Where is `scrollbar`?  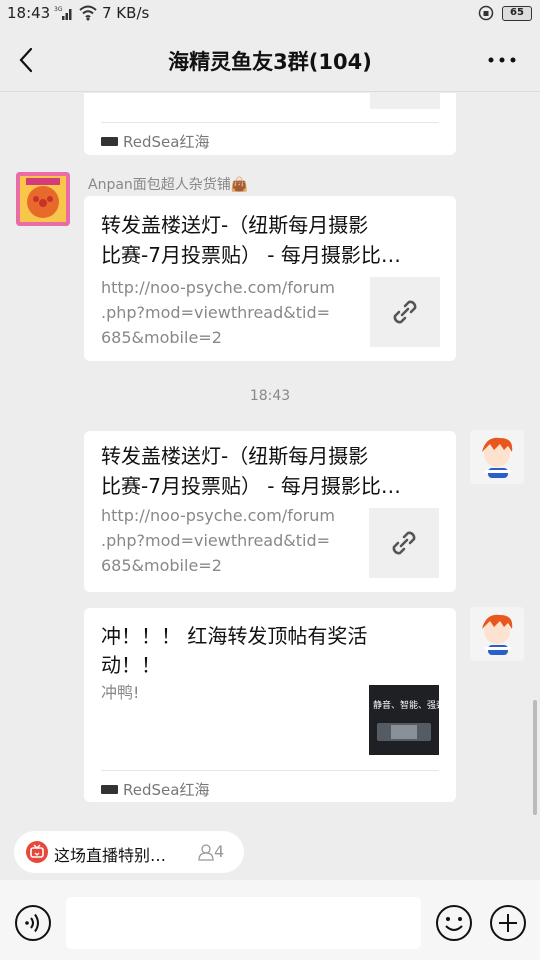
scrollbar is located at coordinates (535, 757).